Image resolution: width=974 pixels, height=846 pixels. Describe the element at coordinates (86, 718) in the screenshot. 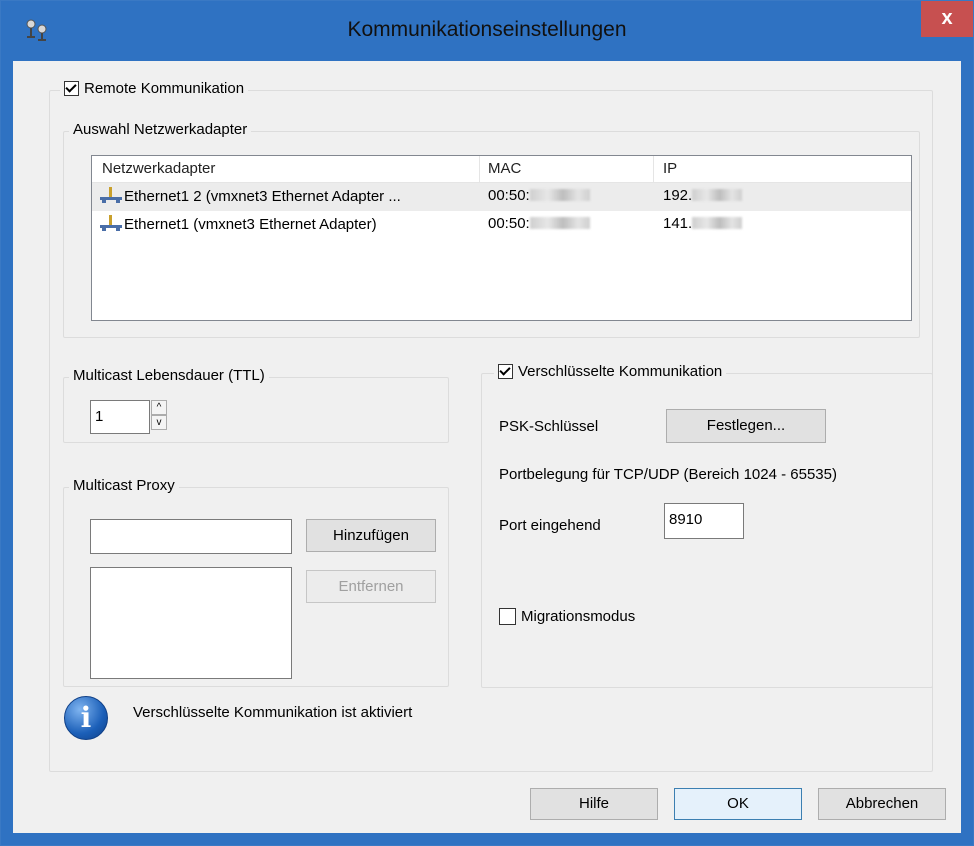

I see `info-icon: i` at that location.